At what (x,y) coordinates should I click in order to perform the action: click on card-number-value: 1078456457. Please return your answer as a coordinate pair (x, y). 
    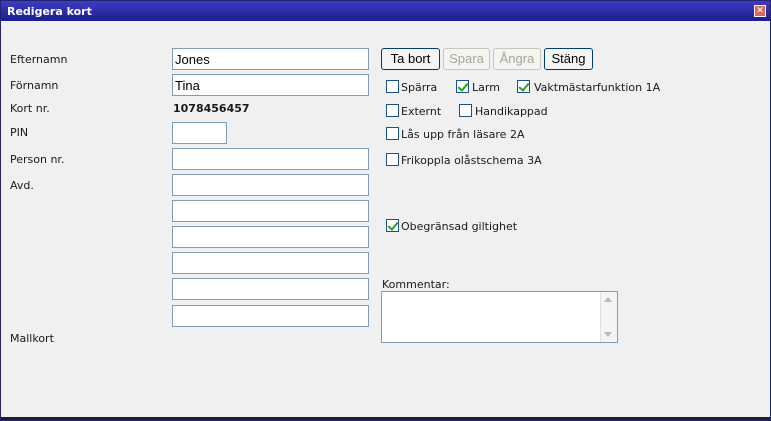
    Looking at the image, I should click on (211, 108).